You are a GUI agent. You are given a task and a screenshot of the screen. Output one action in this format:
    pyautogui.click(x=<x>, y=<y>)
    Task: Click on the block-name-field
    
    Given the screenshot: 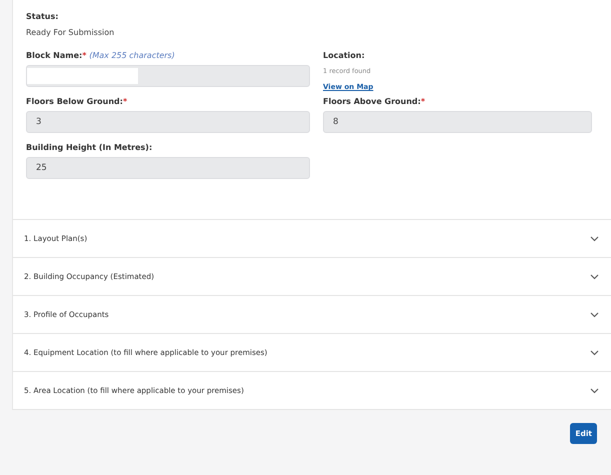 What is the action you would take?
    pyautogui.click(x=168, y=76)
    